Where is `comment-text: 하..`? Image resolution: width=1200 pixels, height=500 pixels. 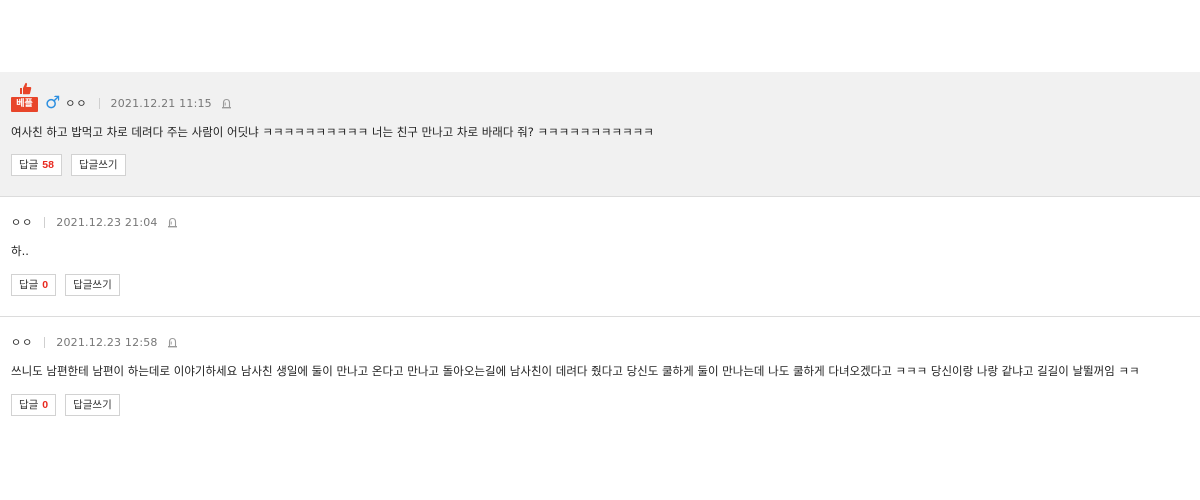 comment-text: 하.. is located at coordinates (20, 251).